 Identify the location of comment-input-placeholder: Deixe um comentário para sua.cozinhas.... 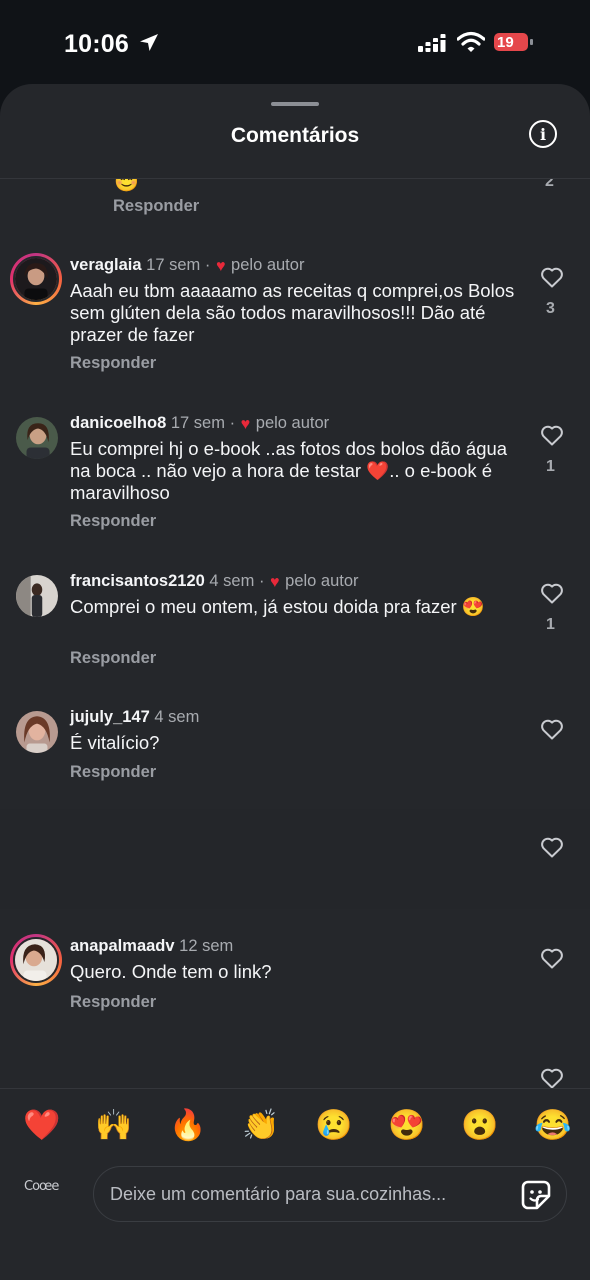
(278, 1194).